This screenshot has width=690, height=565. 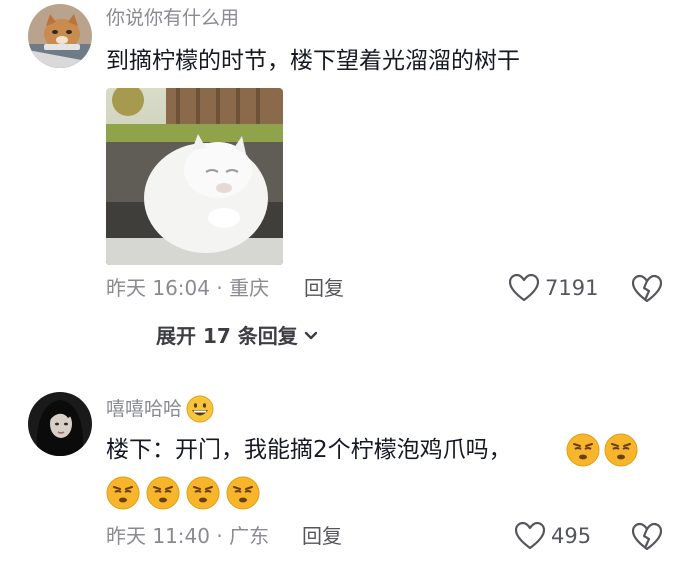 I want to click on like-count: 7191, so click(x=572, y=288).